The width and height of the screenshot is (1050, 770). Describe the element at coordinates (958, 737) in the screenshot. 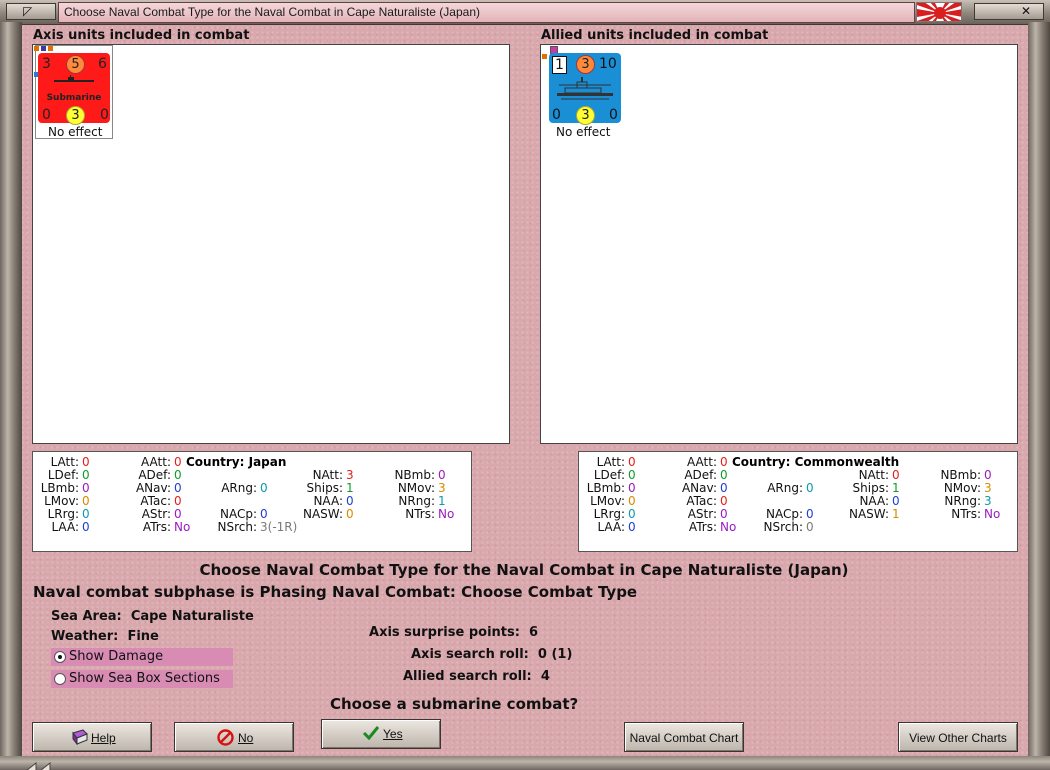

I see `view-other-charts-button: View Other Charts` at that location.